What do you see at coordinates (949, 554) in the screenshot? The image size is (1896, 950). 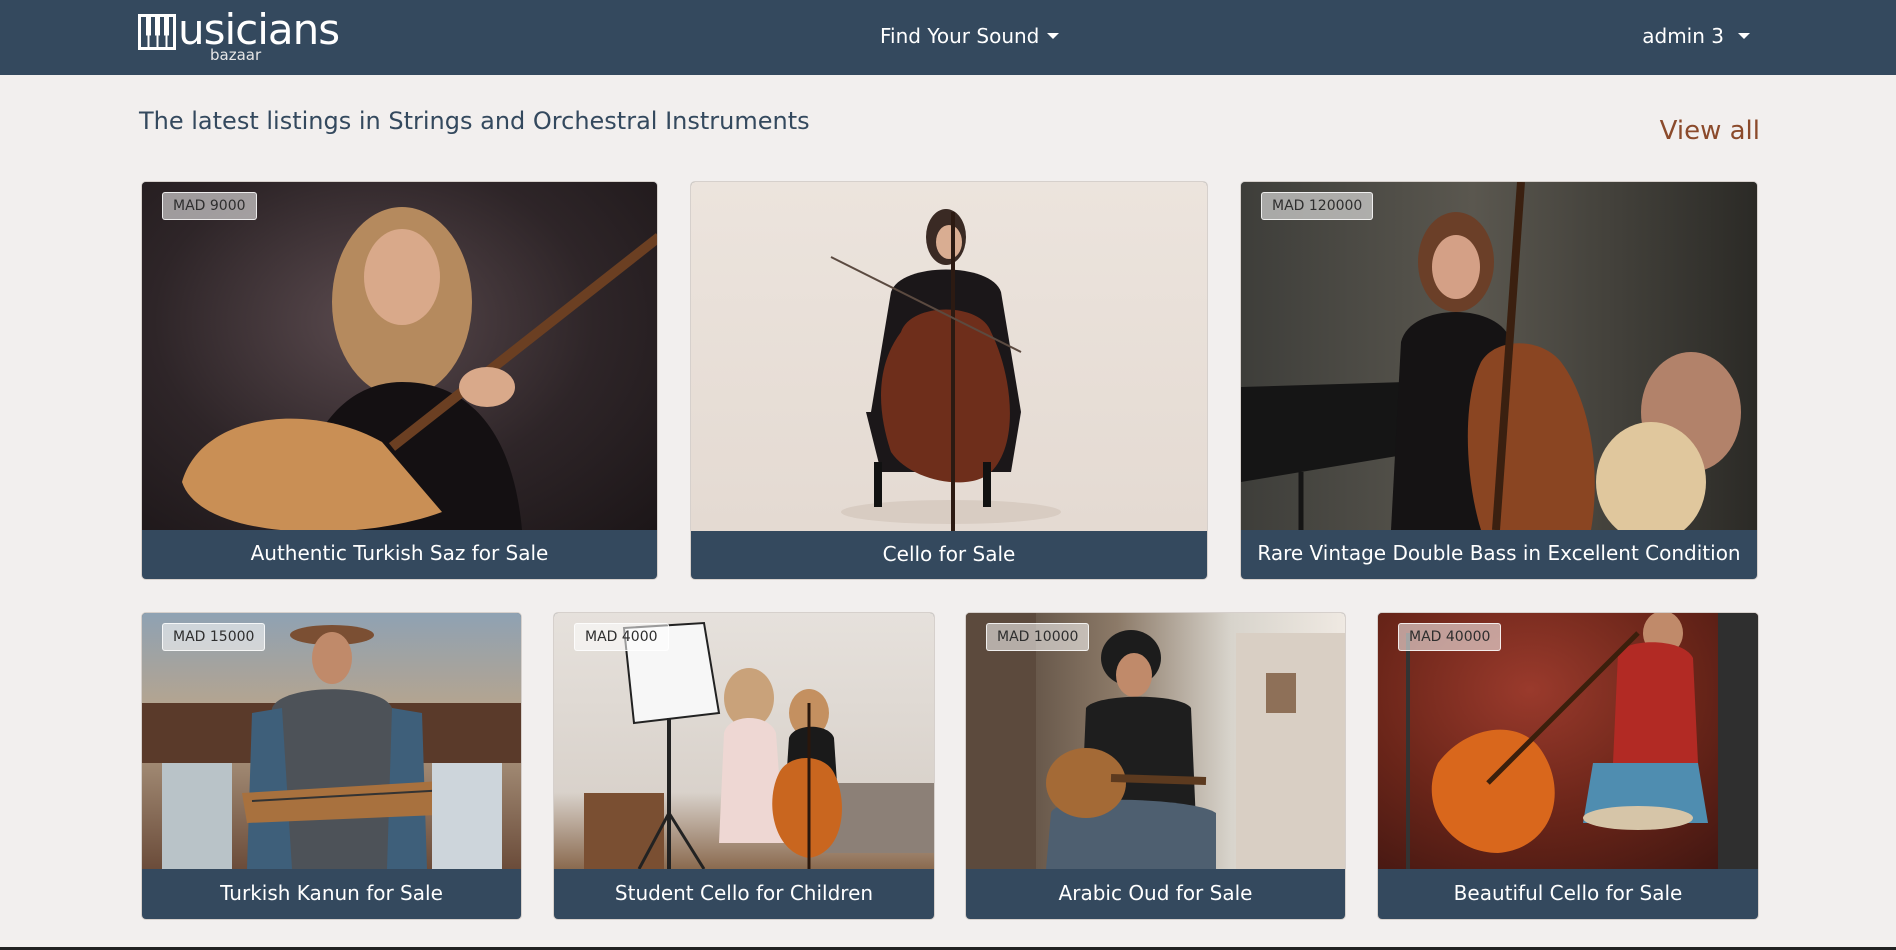 I see `listing-title: Cello for Sale` at bounding box center [949, 554].